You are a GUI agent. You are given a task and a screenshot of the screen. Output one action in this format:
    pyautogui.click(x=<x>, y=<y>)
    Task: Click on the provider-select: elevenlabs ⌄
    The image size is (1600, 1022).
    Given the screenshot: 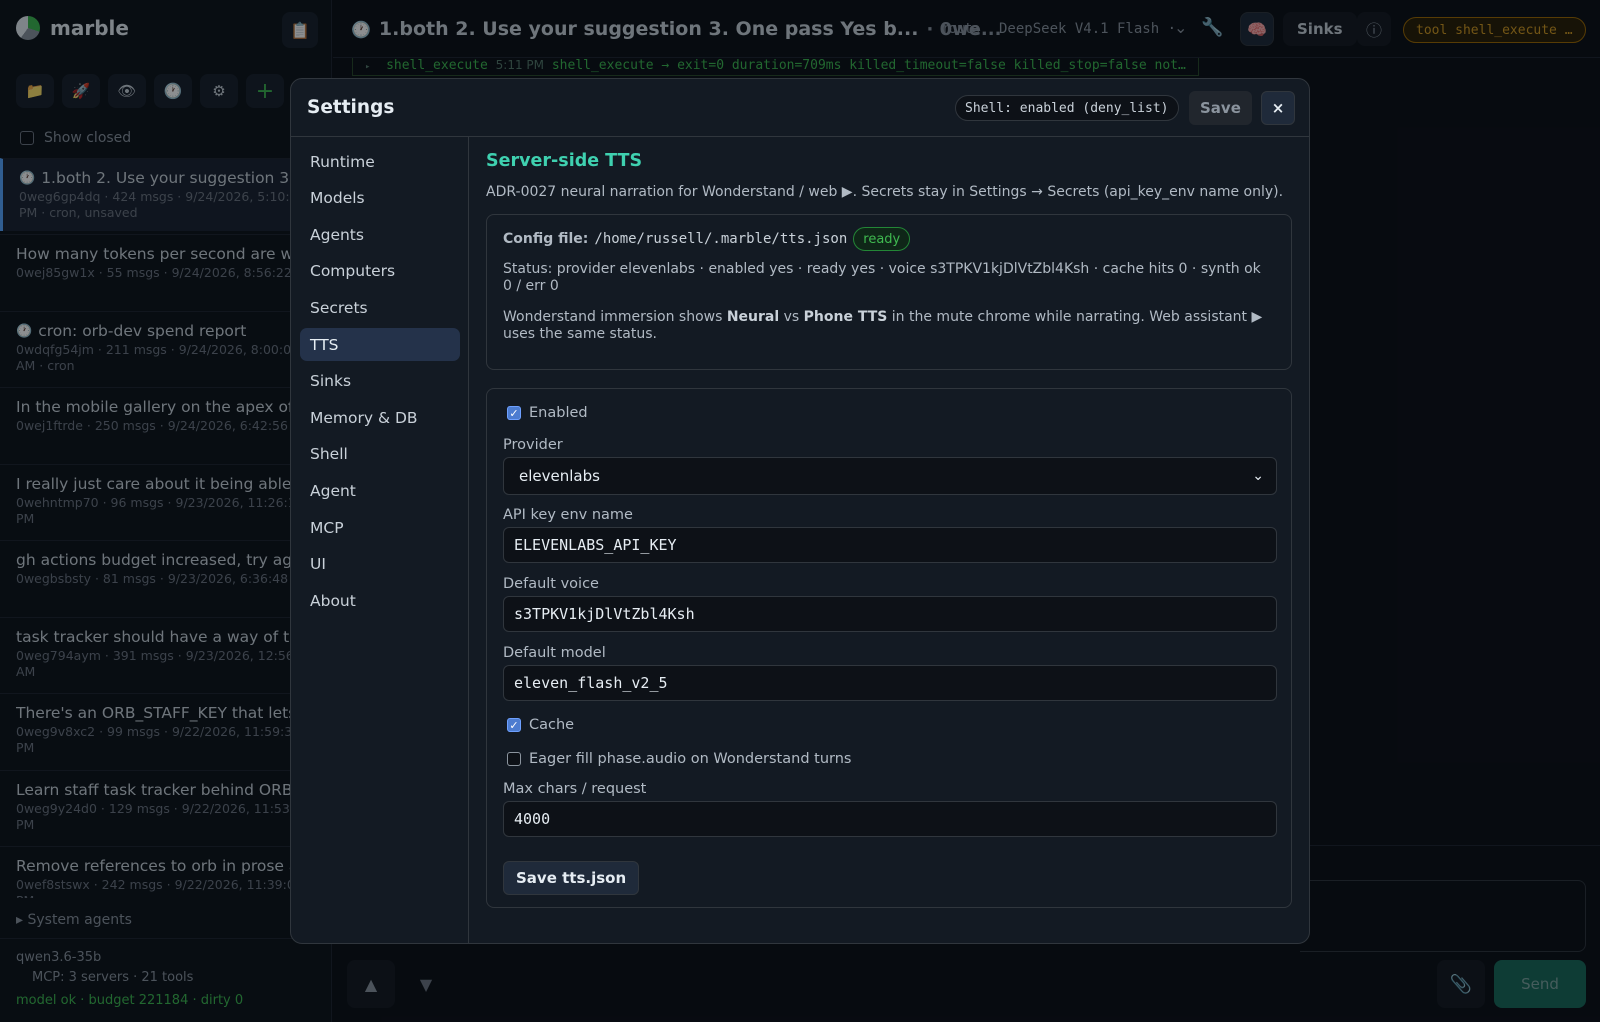 What is the action you would take?
    pyautogui.click(x=890, y=476)
    